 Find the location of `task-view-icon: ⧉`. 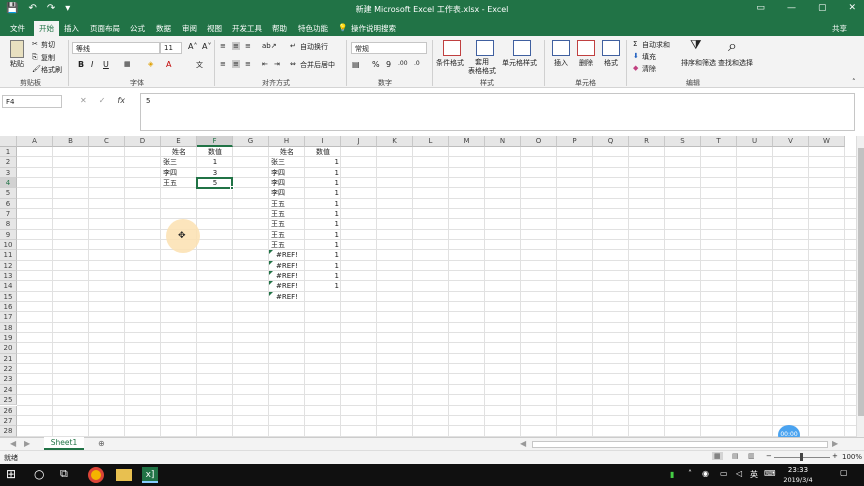

task-view-icon: ⧉ is located at coordinates (68, 475).